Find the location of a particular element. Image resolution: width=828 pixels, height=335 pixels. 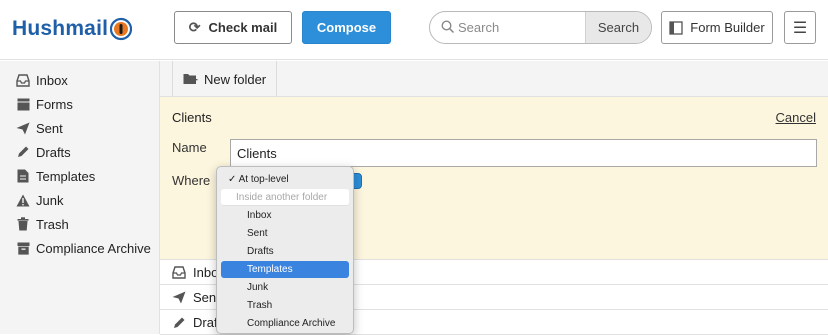

folder-name-input is located at coordinates (523, 153).